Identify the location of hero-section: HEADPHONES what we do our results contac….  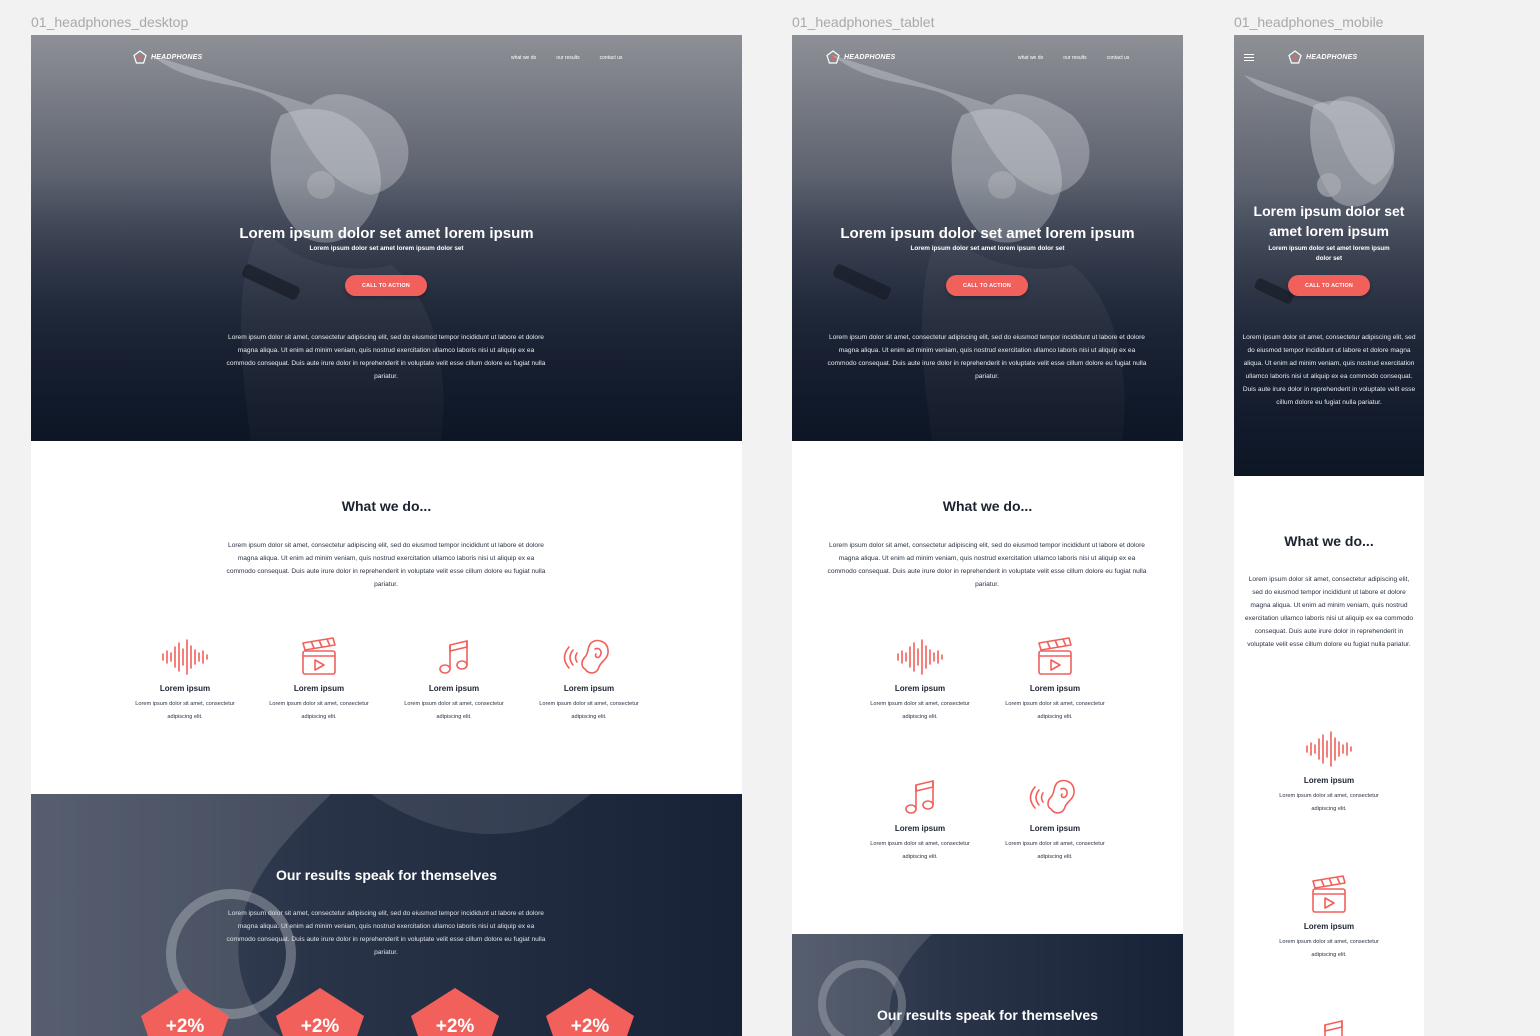
(987, 238).